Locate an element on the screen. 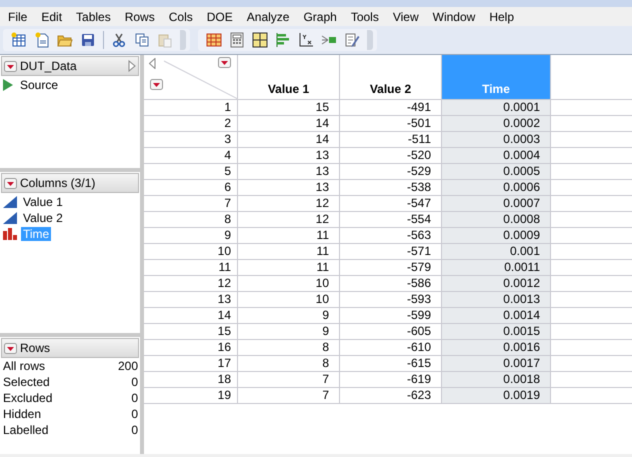 Image resolution: width=632 pixels, height=457 pixels. table-cell: 0.0006 is located at coordinates (496, 188).